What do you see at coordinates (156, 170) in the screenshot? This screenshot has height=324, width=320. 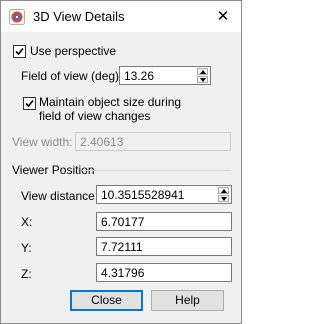 I see `group-divider` at bounding box center [156, 170].